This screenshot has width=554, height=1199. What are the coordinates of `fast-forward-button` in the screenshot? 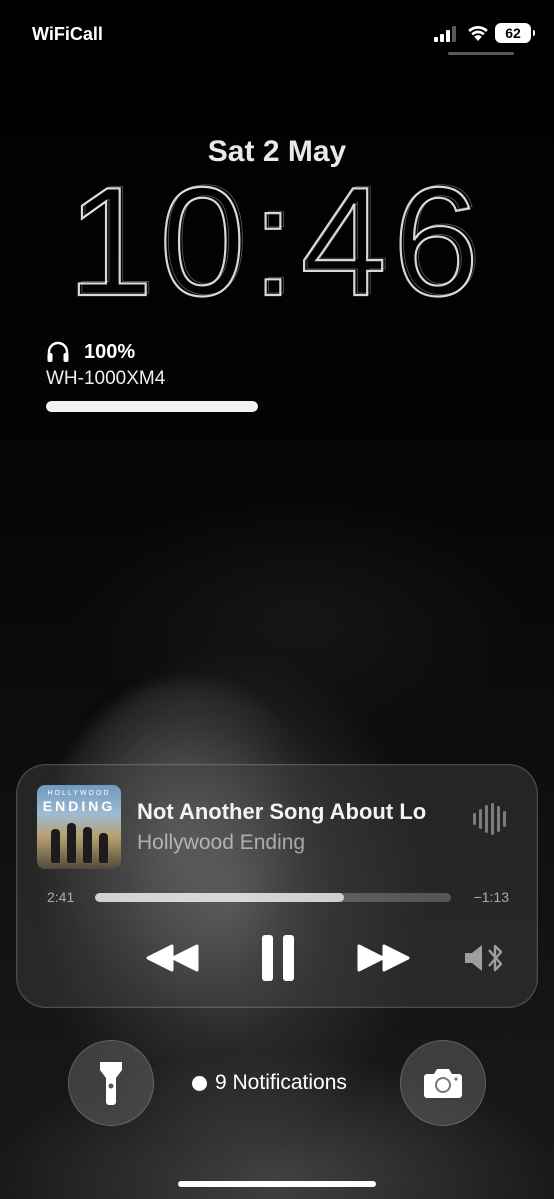 It's located at (383, 958).